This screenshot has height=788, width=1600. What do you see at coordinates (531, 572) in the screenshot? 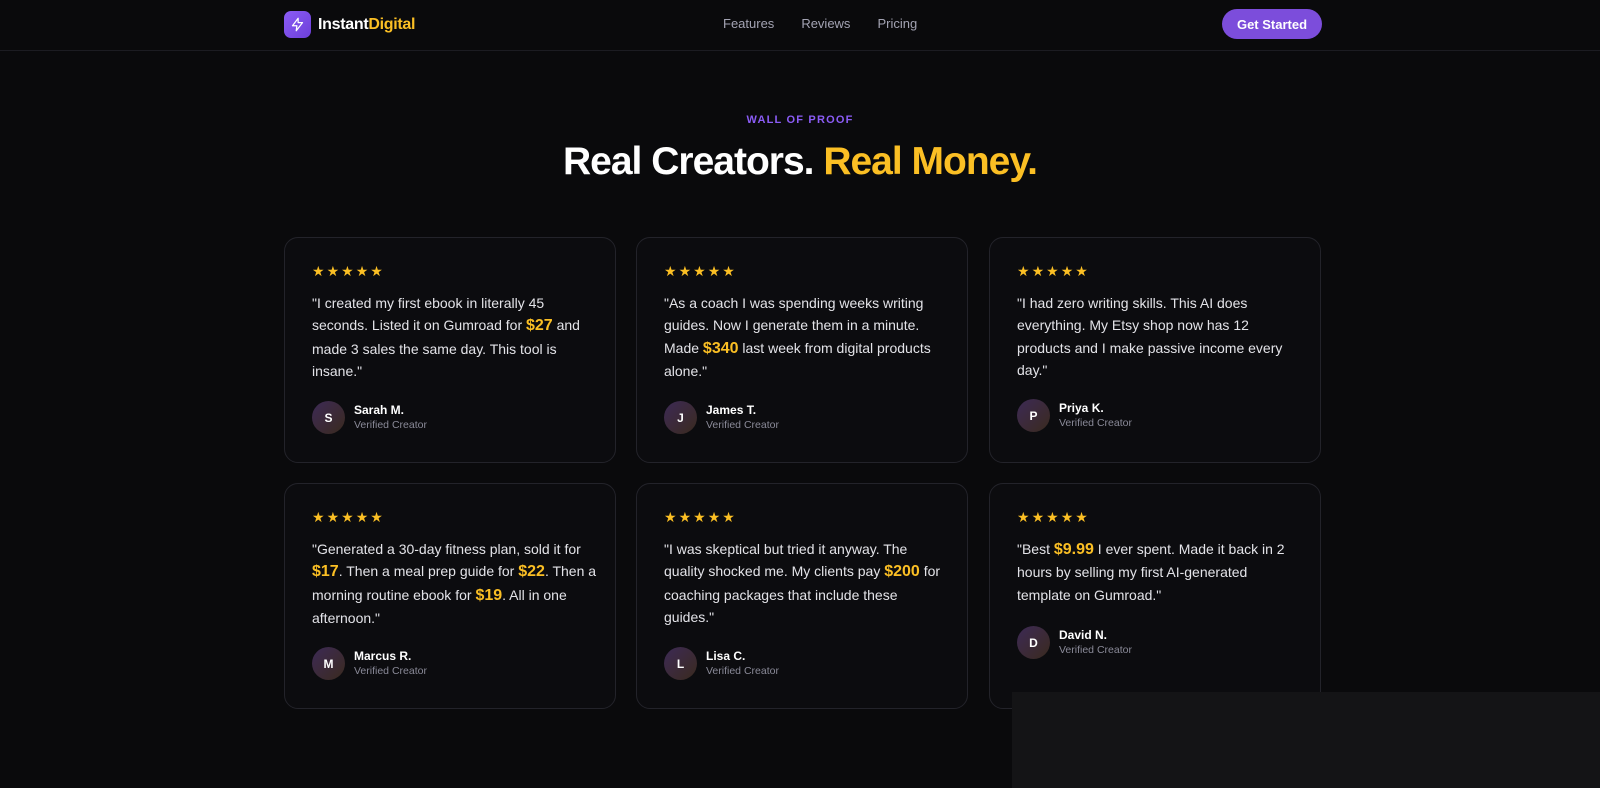
I see `price-highlight: $22` at bounding box center [531, 572].